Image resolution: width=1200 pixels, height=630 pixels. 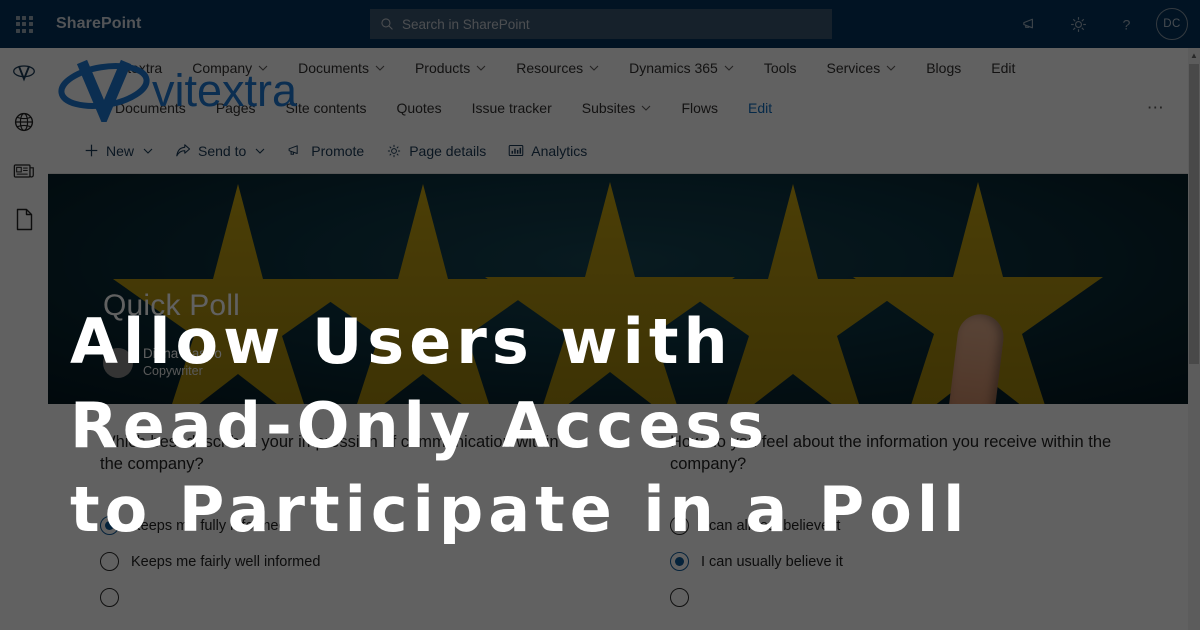 What do you see at coordinates (338, 526) in the screenshot?
I see `poll-option: Keeps me fully informed` at bounding box center [338, 526].